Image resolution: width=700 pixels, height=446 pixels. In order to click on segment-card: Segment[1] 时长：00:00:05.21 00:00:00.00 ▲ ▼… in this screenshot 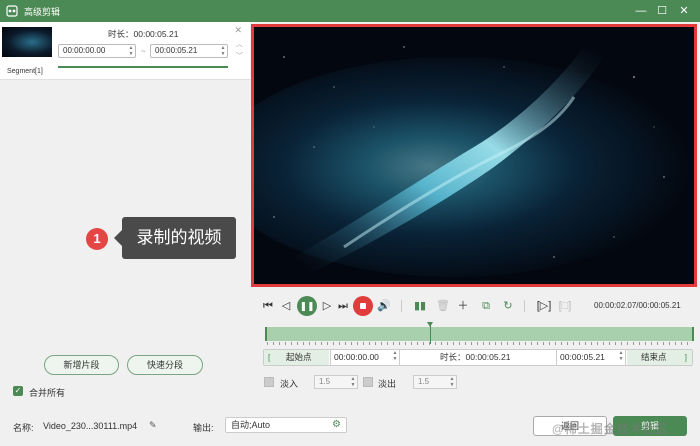, I will do `click(125, 51)`.